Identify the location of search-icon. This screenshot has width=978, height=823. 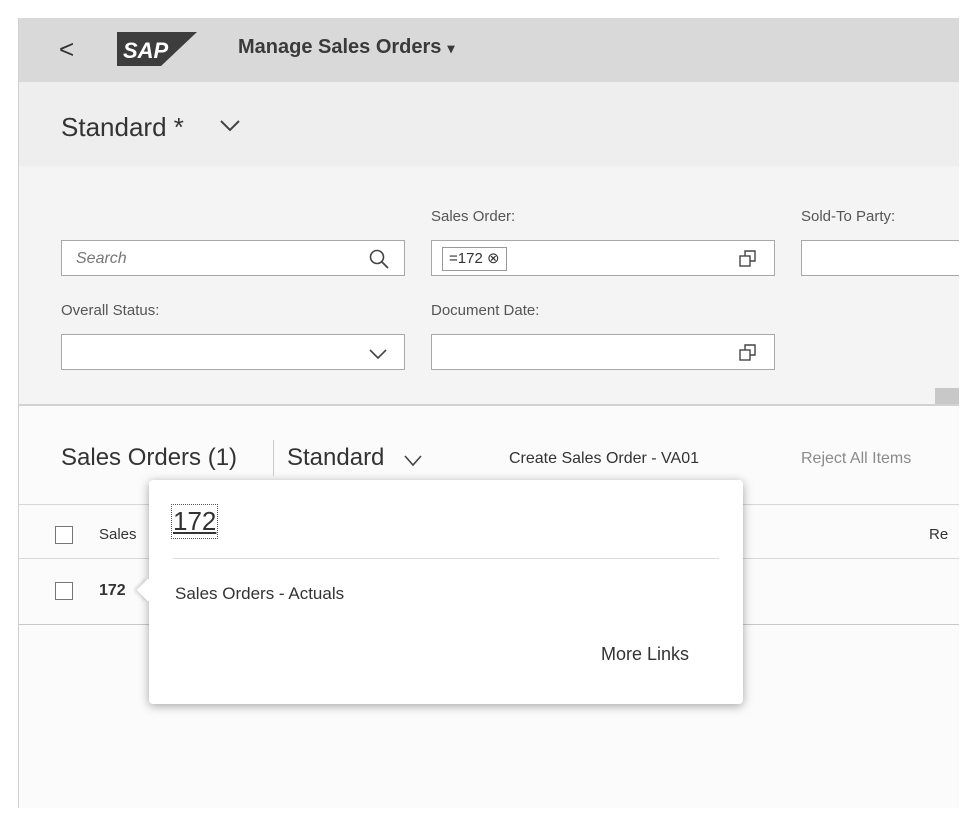
(379, 259).